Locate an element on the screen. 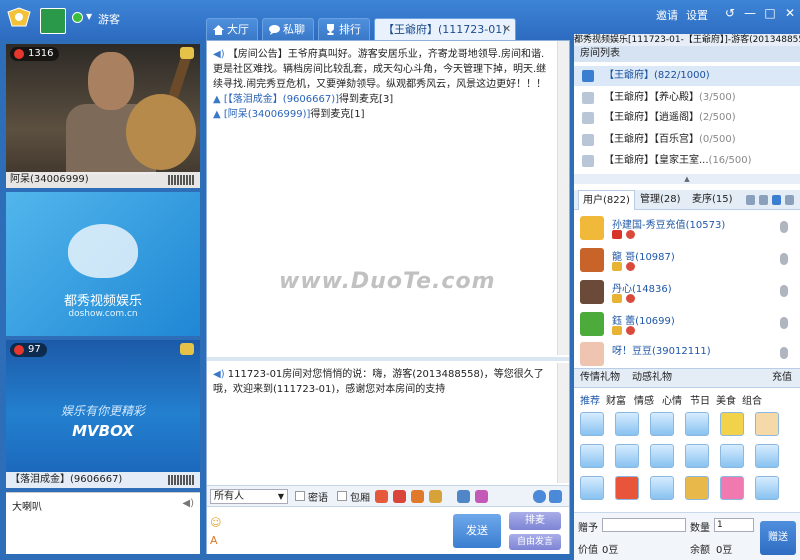 Image resolution: width=800 pixels, height=560 pixels. emoji-icon: ☺ is located at coordinates (216, 522).